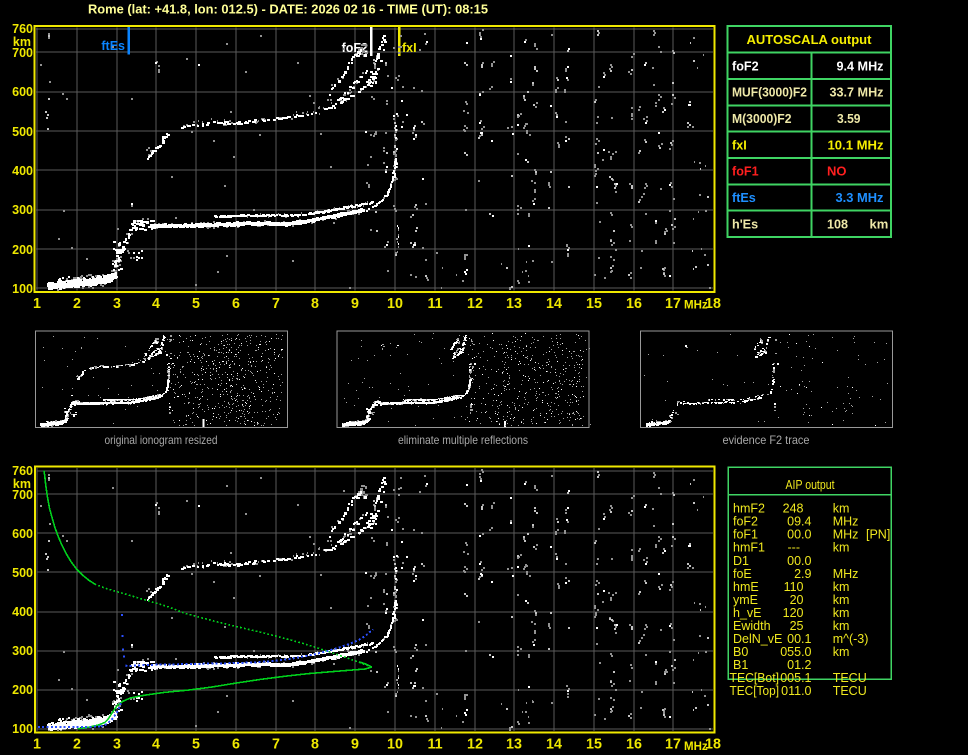 The image size is (968, 755). What do you see at coordinates (77, 745) in the screenshot?
I see `svg-text: 2` at bounding box center [77, 745].